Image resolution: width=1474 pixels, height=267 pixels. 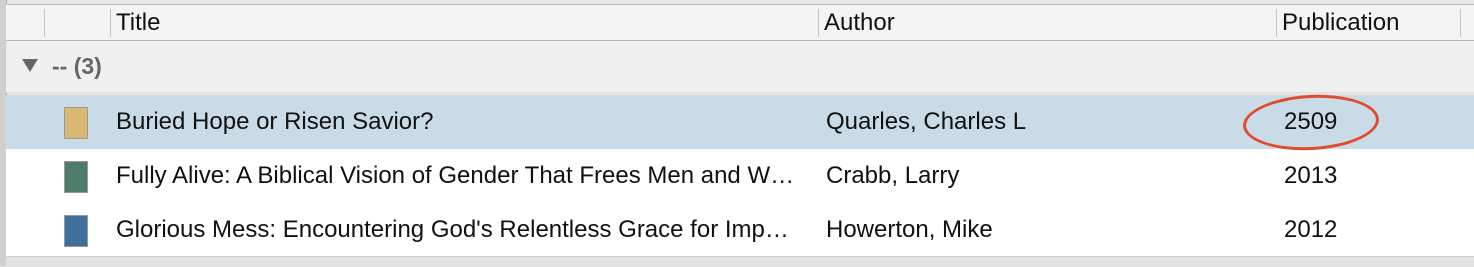 I want to click on title-column-header: Title, so click(x=465, y=23).